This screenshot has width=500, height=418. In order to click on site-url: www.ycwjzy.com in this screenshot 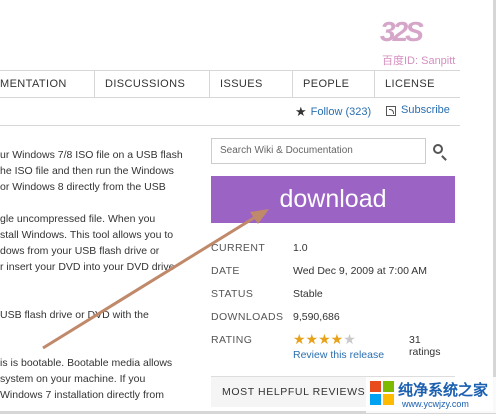, I will do `click(435, 404)`.